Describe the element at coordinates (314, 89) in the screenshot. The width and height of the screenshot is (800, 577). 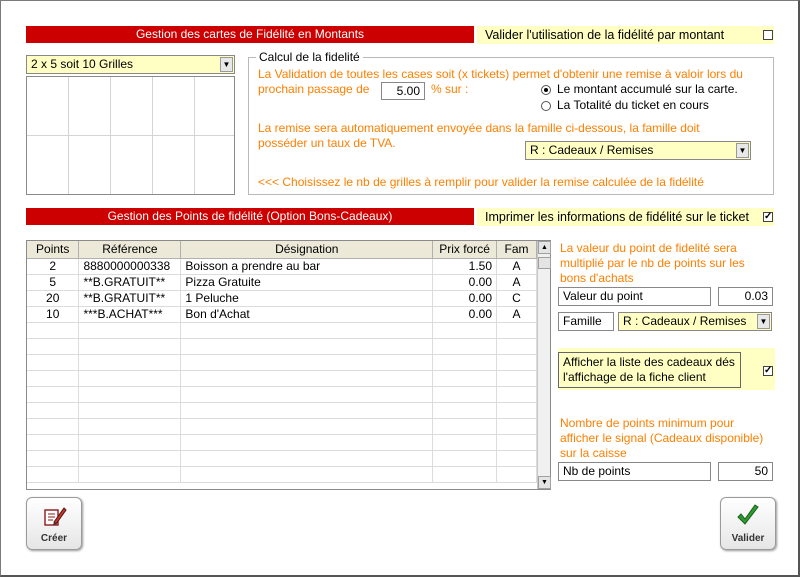
I see `calcul-text-line2: prochain passage de` at that location.